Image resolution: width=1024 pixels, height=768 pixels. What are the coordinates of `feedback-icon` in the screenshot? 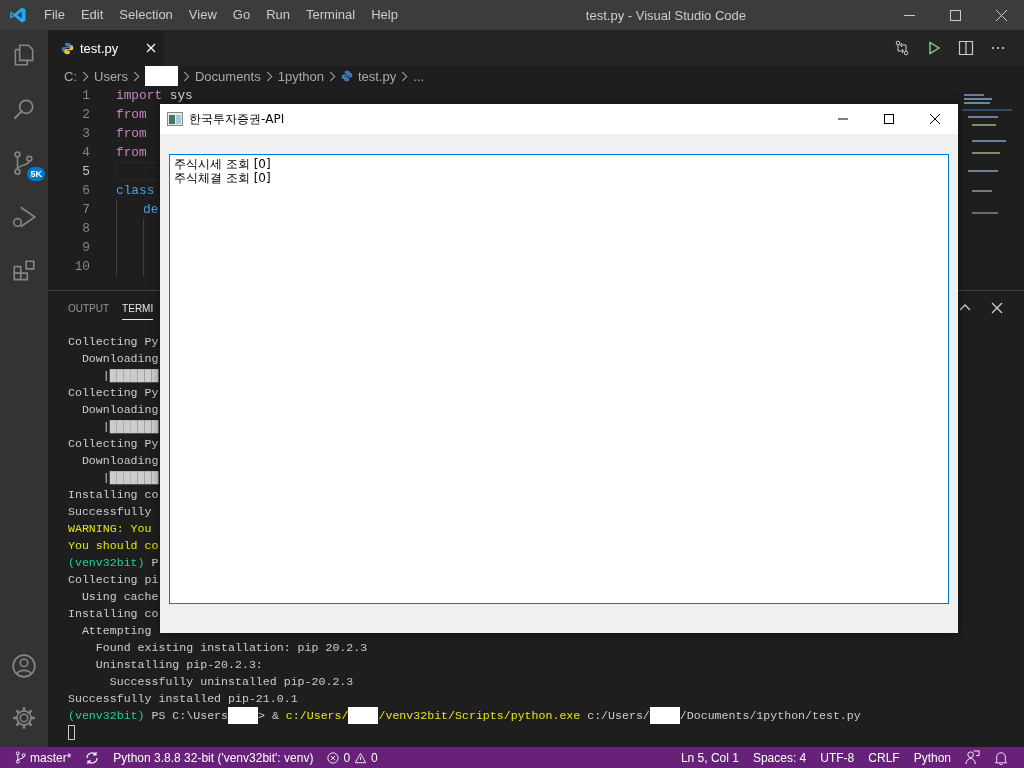 It's located at (972, 757).